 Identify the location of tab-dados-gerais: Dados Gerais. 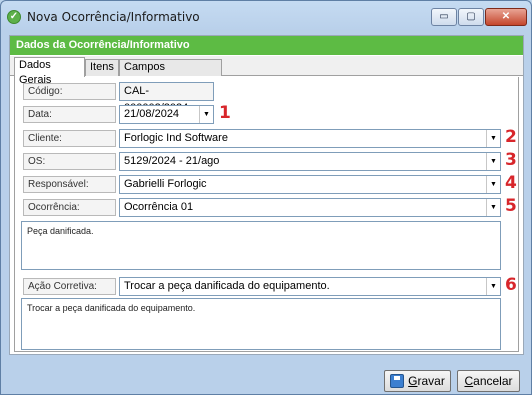
(49, 71).